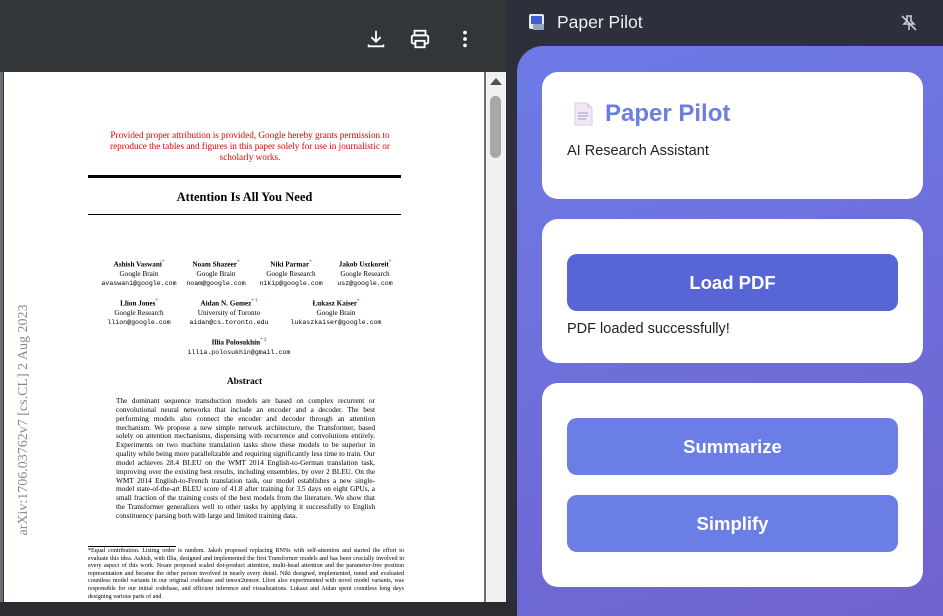 This screenshot has height=616, width=943. What do you see at coordinates (244, 382) in the screenshot?
I see `abstract-heading: Abstract` at bounding box center [244, 382].